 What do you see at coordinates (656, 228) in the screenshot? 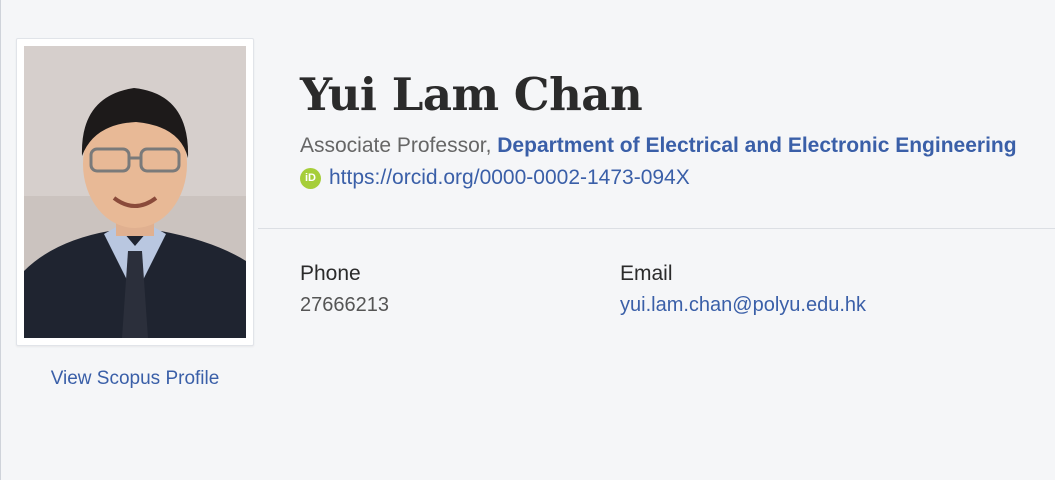
I see `section-divider` at bounding box center [656, 228].